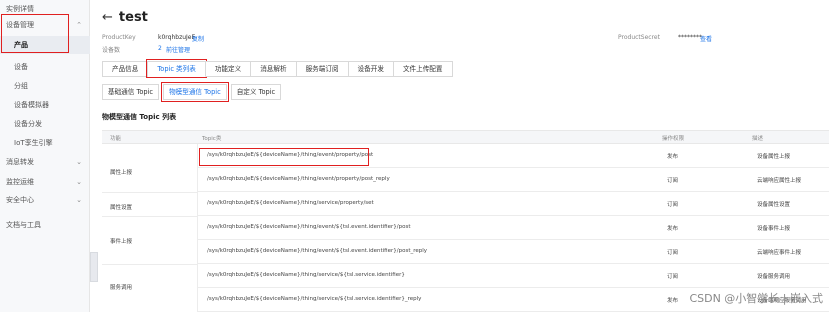 Image resolution: width=829 pixels, height=312 pixels. Describe the element at coordinates (706, 38) in the screenshot. I see `view-secret-link: 查看` at that location.